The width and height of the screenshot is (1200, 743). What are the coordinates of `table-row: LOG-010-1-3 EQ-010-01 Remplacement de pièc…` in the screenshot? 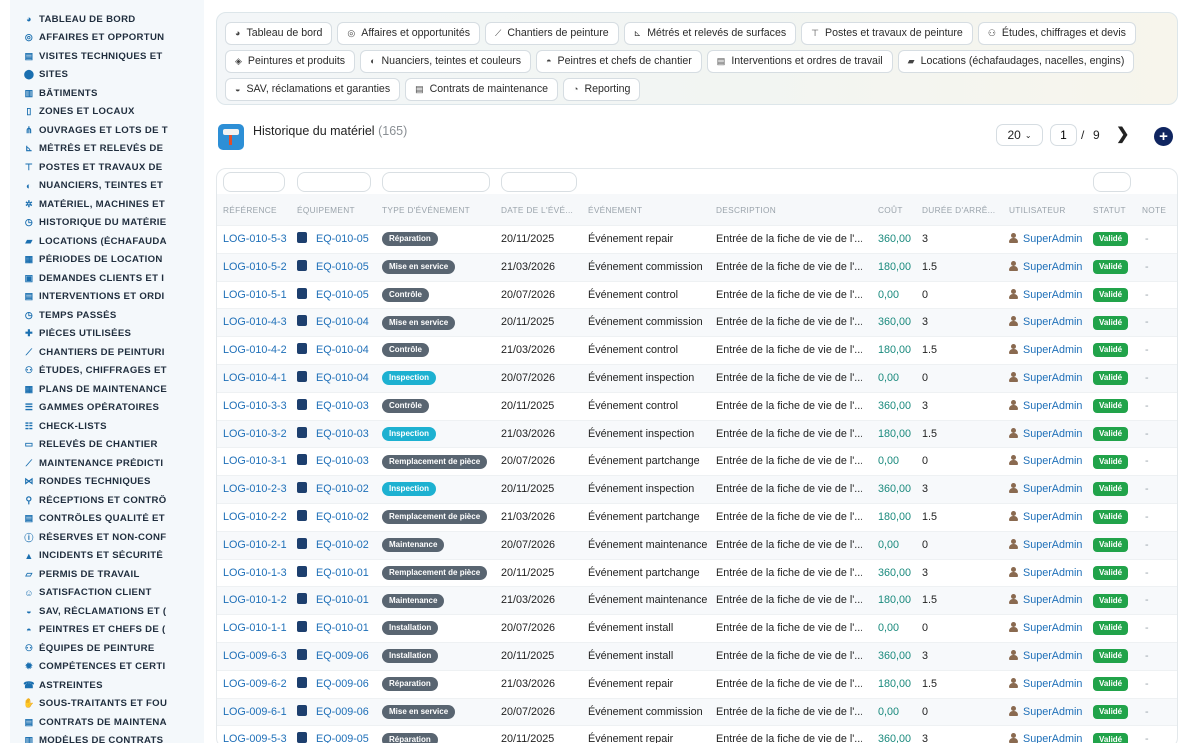 It's located at (697, 572).